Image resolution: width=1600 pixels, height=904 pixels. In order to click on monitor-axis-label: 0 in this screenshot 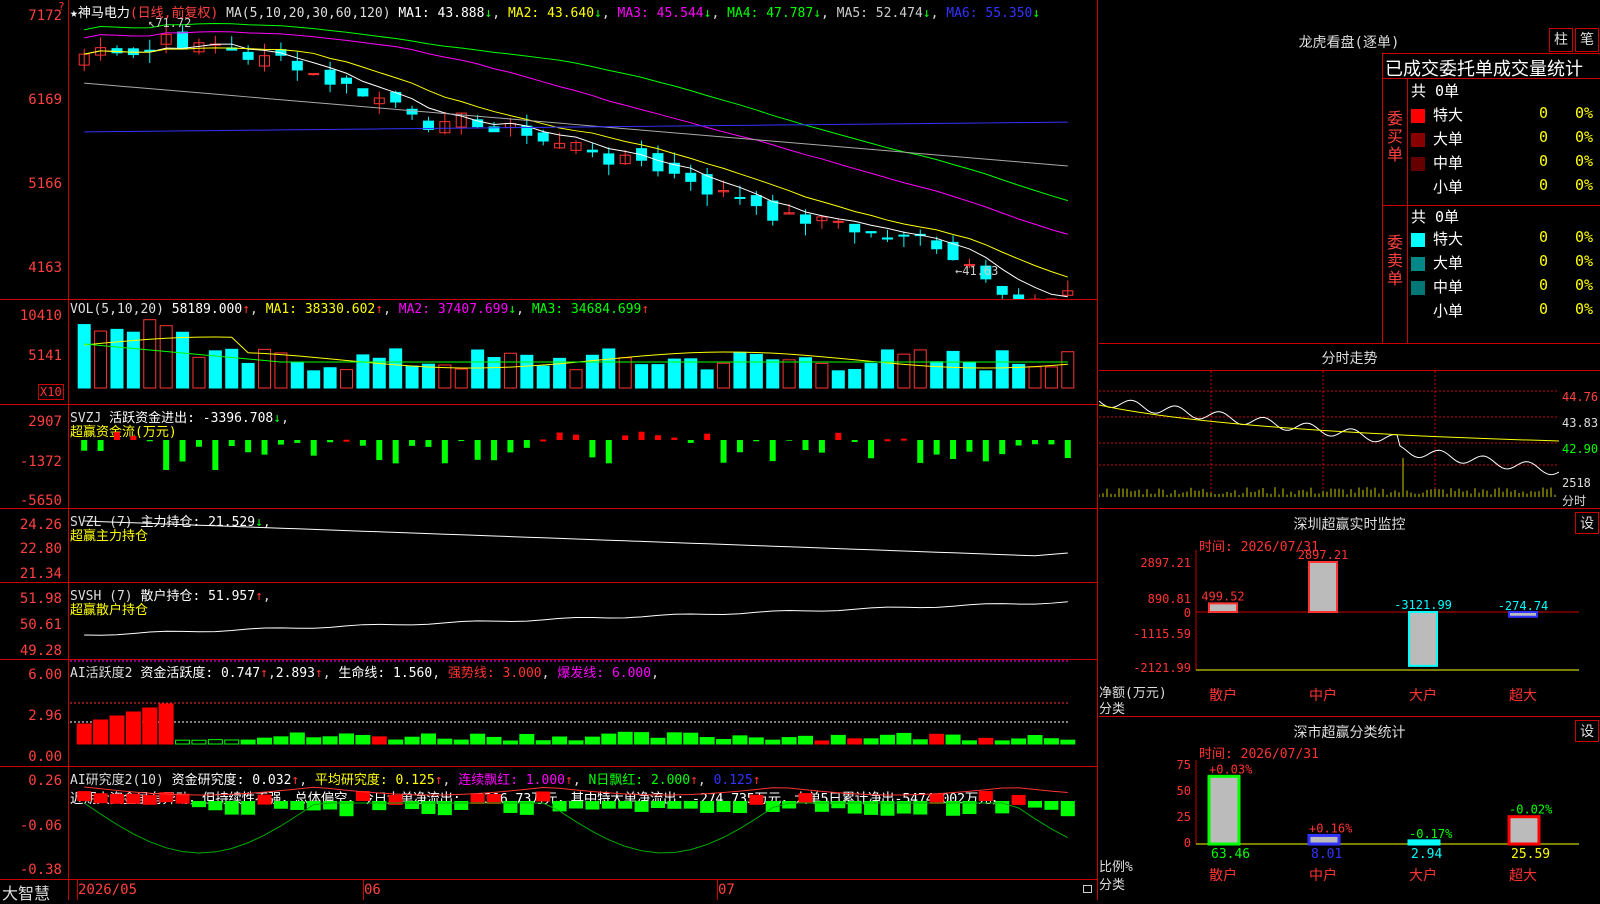, I will do `click(1187, 613)`.